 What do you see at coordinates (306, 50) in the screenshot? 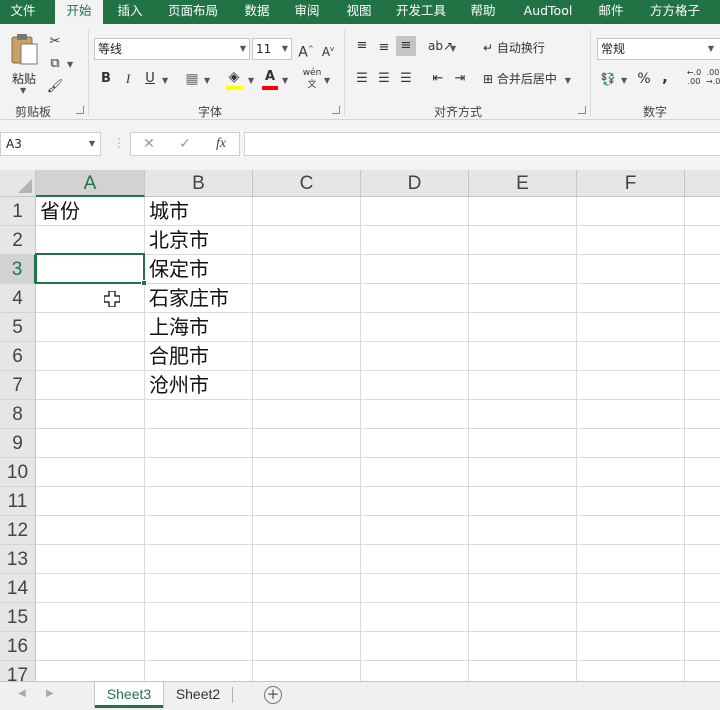
I see `grow-font-button: A^` at bounding box center [306, 50].